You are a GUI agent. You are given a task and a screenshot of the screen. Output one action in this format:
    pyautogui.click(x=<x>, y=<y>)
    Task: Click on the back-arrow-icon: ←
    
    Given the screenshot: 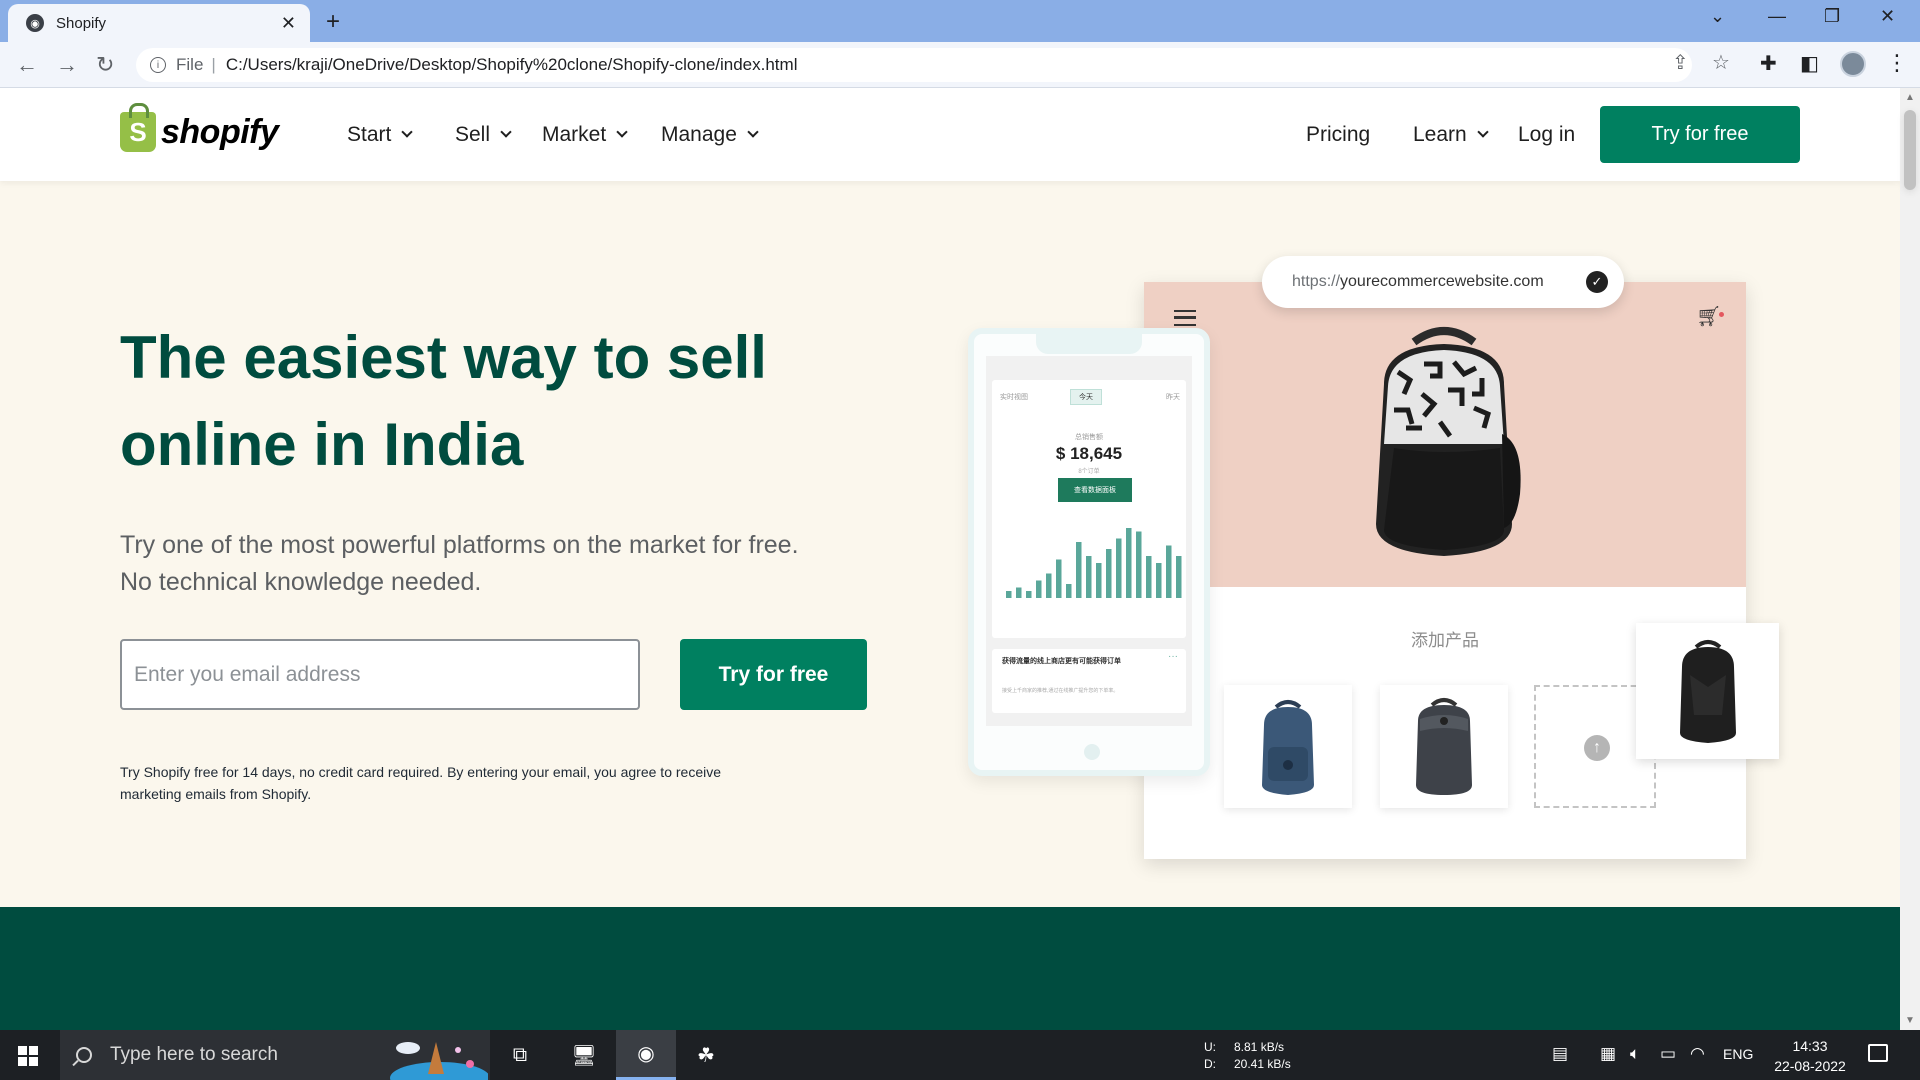 What is the action you would take?
    pyautogui.click(x=27, y=65)
    